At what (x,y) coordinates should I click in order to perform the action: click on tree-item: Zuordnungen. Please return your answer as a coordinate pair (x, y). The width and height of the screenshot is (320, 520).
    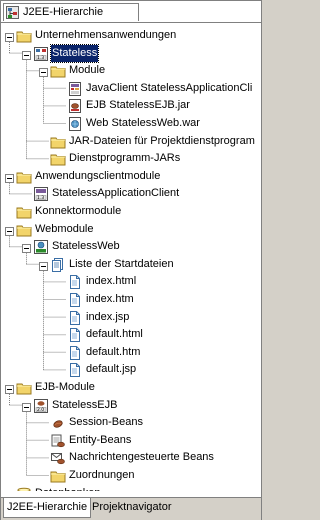
    Looking at the image, I should click on (131, 475).